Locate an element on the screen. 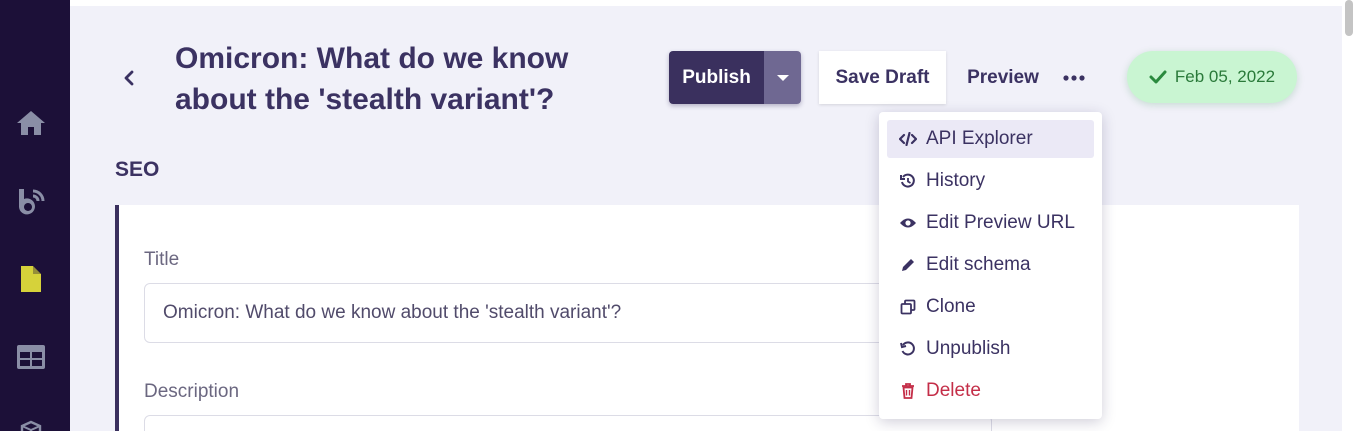  code-icon is located at coordinates (908, 139).